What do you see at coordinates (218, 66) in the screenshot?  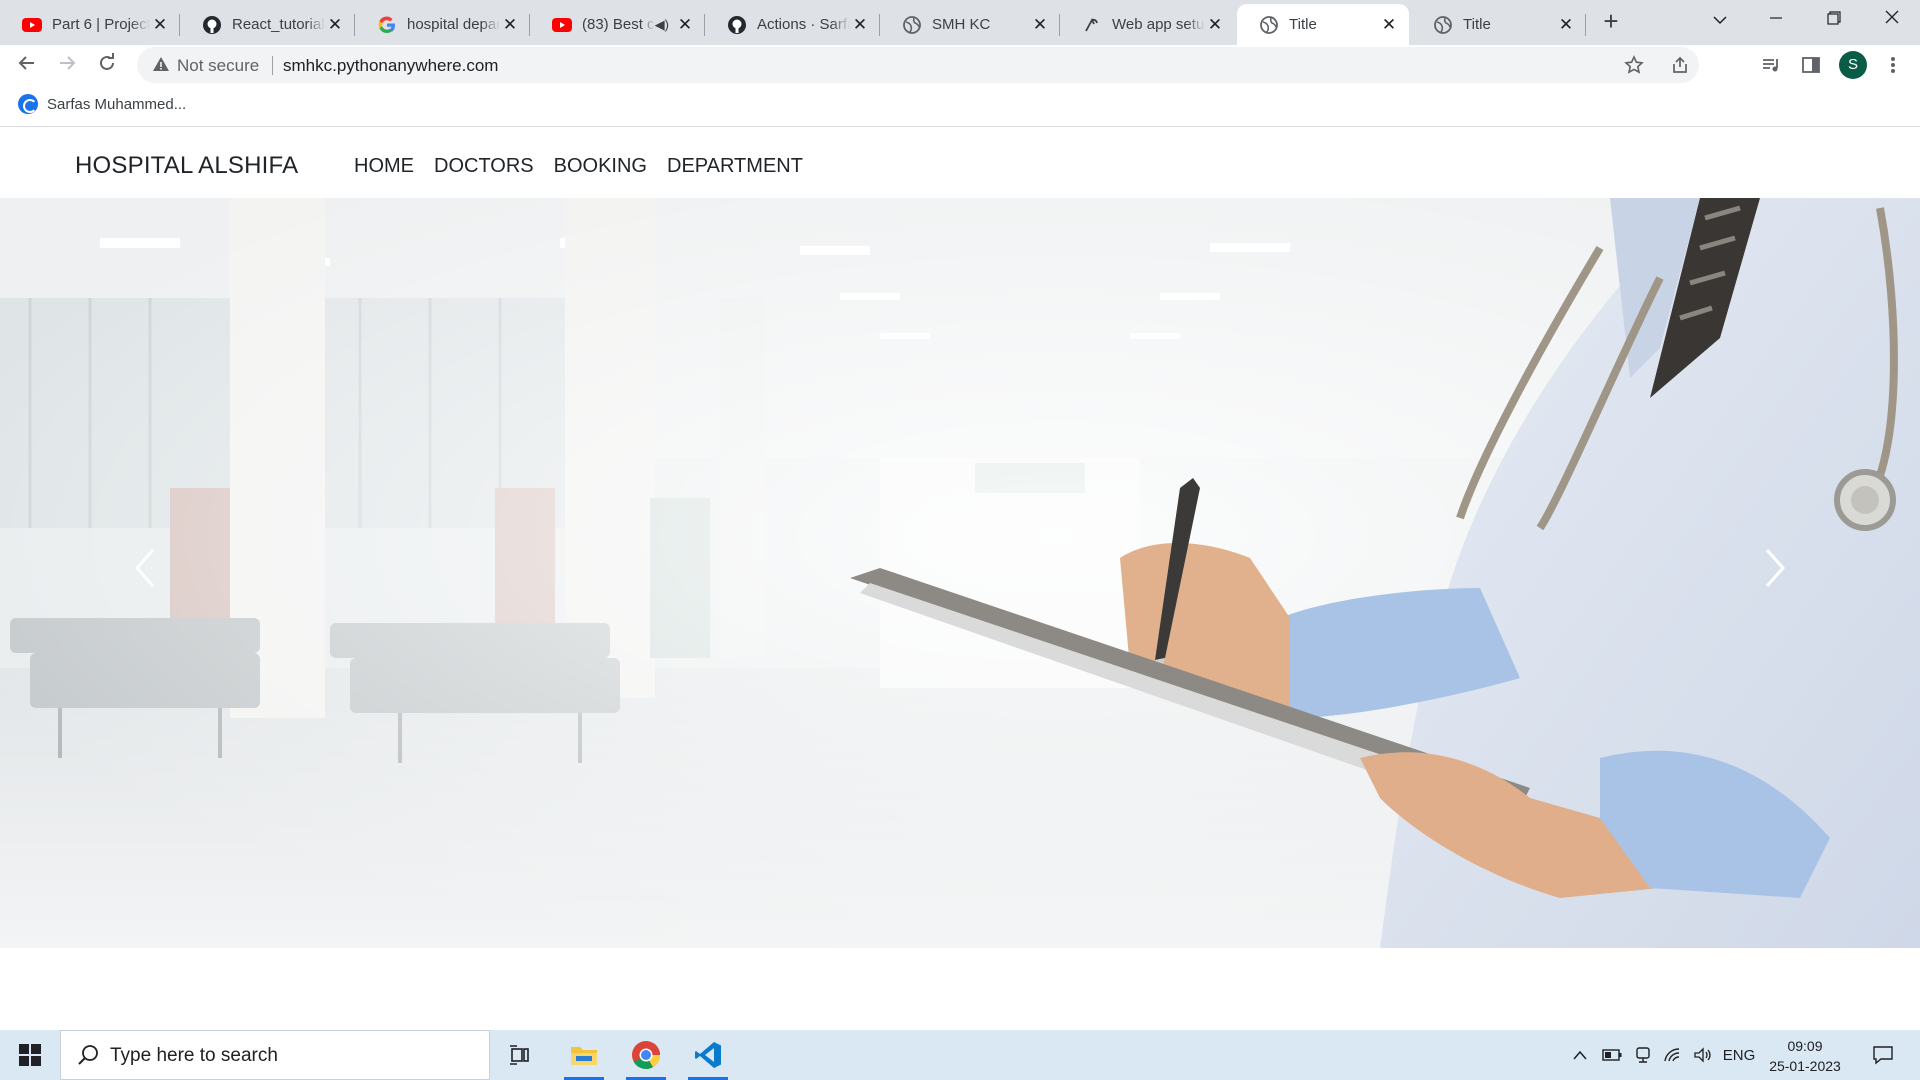 I see `security-label: Not secure` at bounding box center [218, 66].